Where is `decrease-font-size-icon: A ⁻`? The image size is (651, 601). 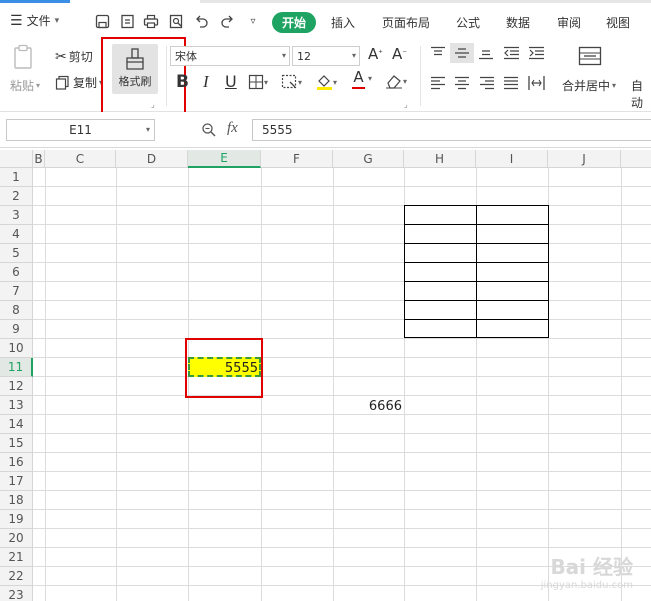
decrease-font-size-icon: A ⁻ is located at coordinates (399, 54).